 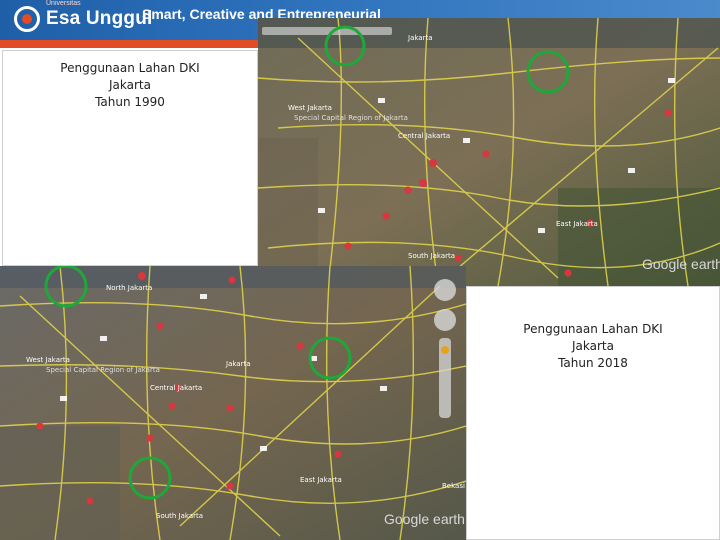 What do you see at coordinates (176, 388) in the screenshot?
I see `map-2018-label-central-jakarta: Central Jakarta` at bounding box center [176, 388].